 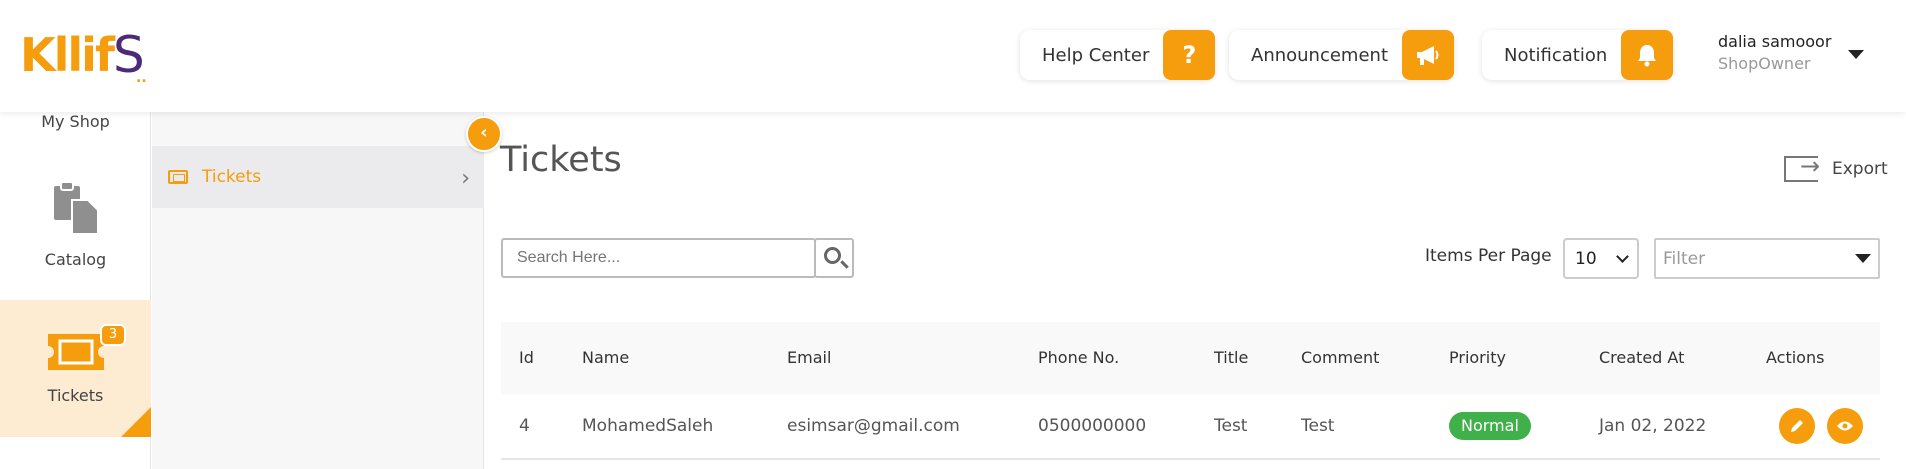 What do you see at coordinates (1096, 55) in the screenshot?
I see `help-center-label: Help Center` at bounding box center [1096, 55].